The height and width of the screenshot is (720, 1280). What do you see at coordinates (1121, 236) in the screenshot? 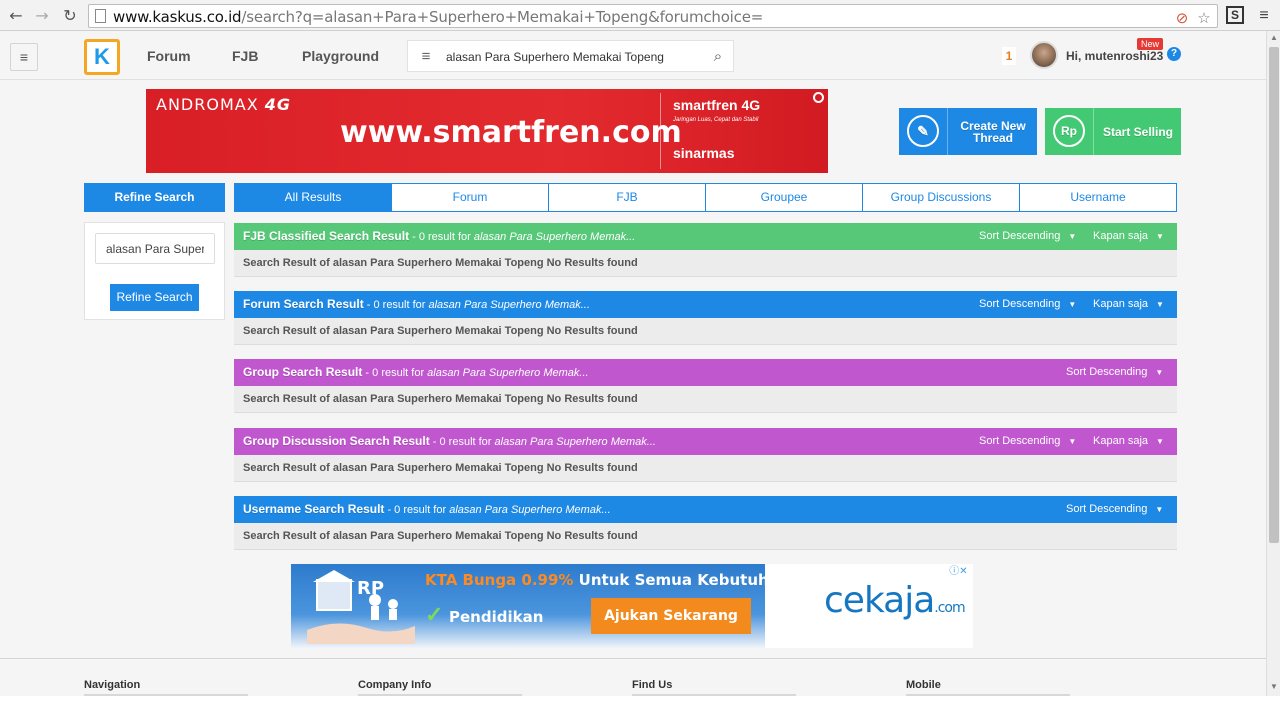
I see `time-filter-label: Kapan saja` at bounding box center [1121, 236].